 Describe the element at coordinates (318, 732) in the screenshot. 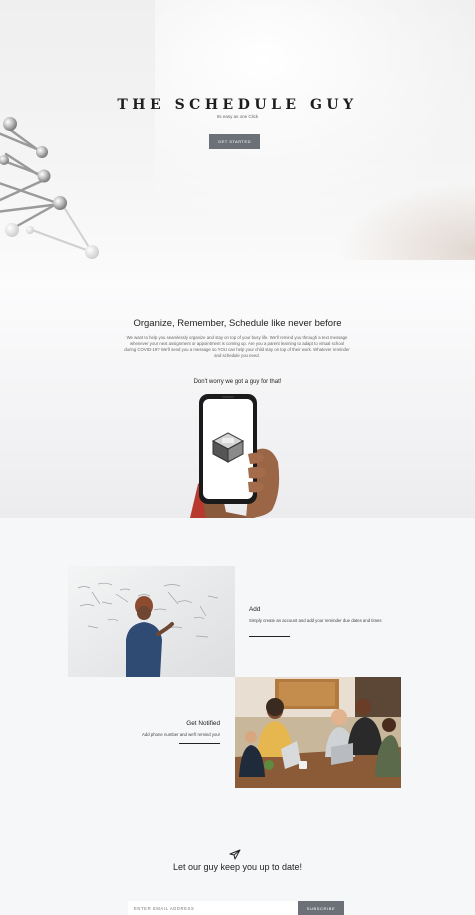

I see `team-meeting-photo` at that location.